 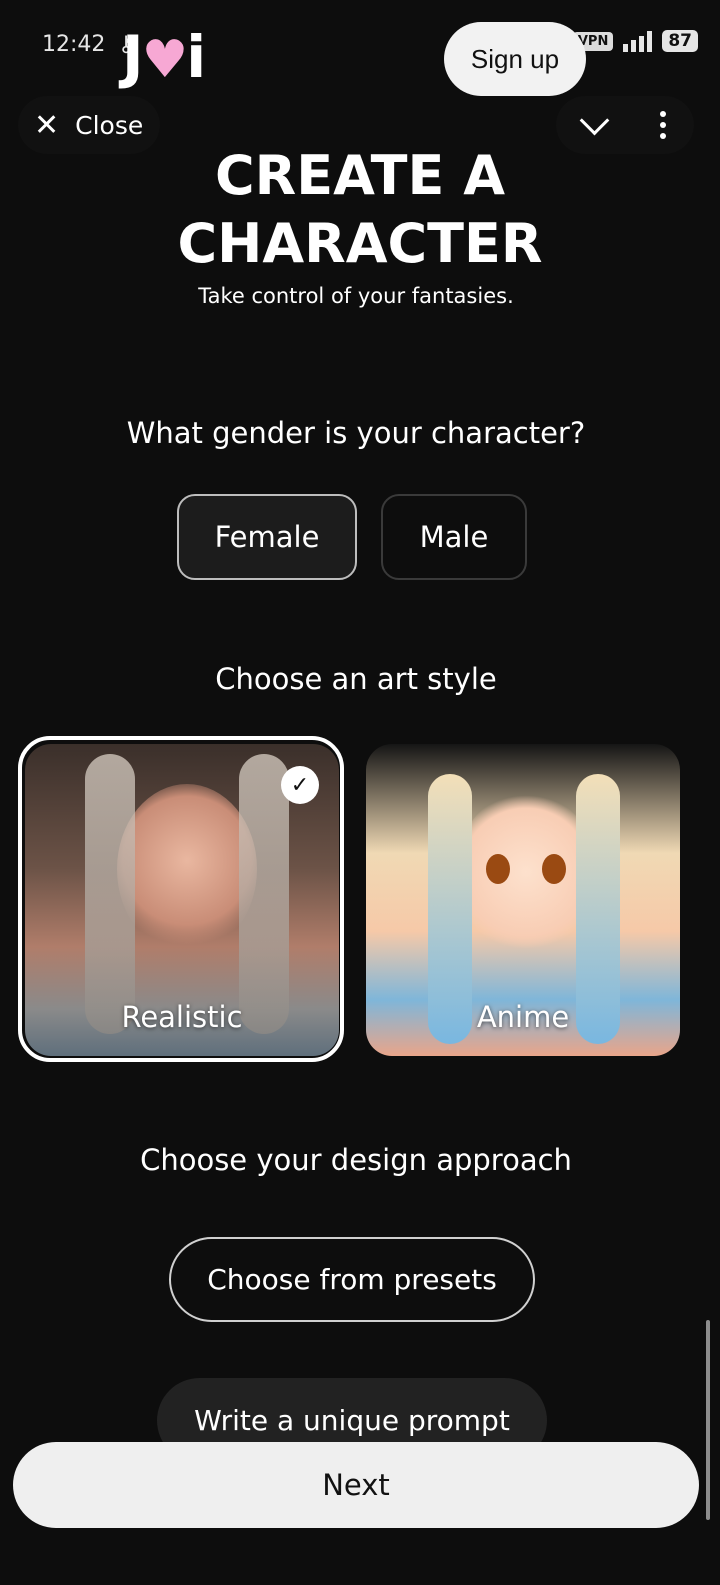 What do you see at coordinates (360, 210) in the screenshot?
I see `page-title: CREATE A CHARACTER` at bounding box center [360, 210].